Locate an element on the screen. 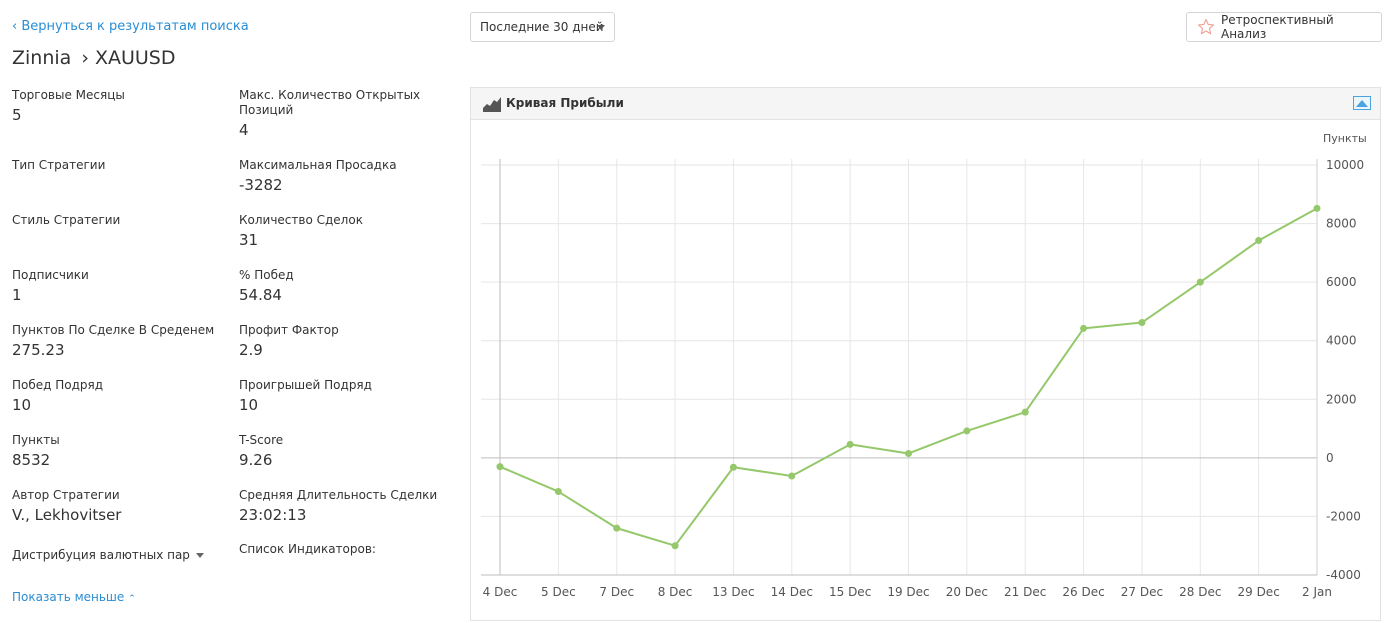 The height and width of the screenshot is (623, 1386). stat-label: Подписчики is located at coordinates (50, 275).